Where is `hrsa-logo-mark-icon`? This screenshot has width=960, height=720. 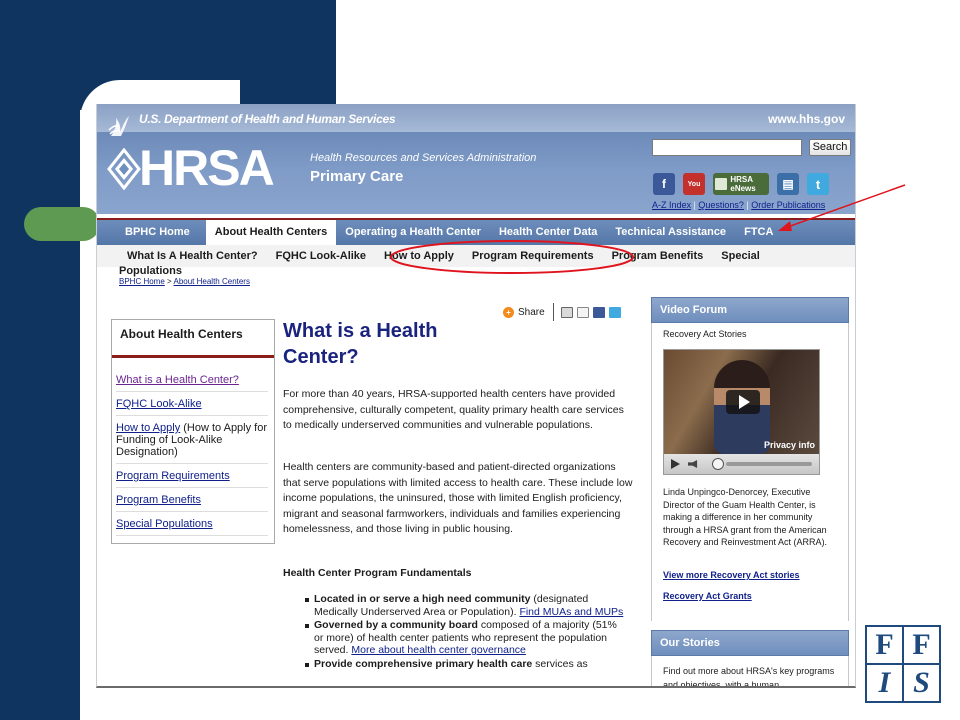 hrsa-logo-mark-icon is located at coordinates (124, 169).